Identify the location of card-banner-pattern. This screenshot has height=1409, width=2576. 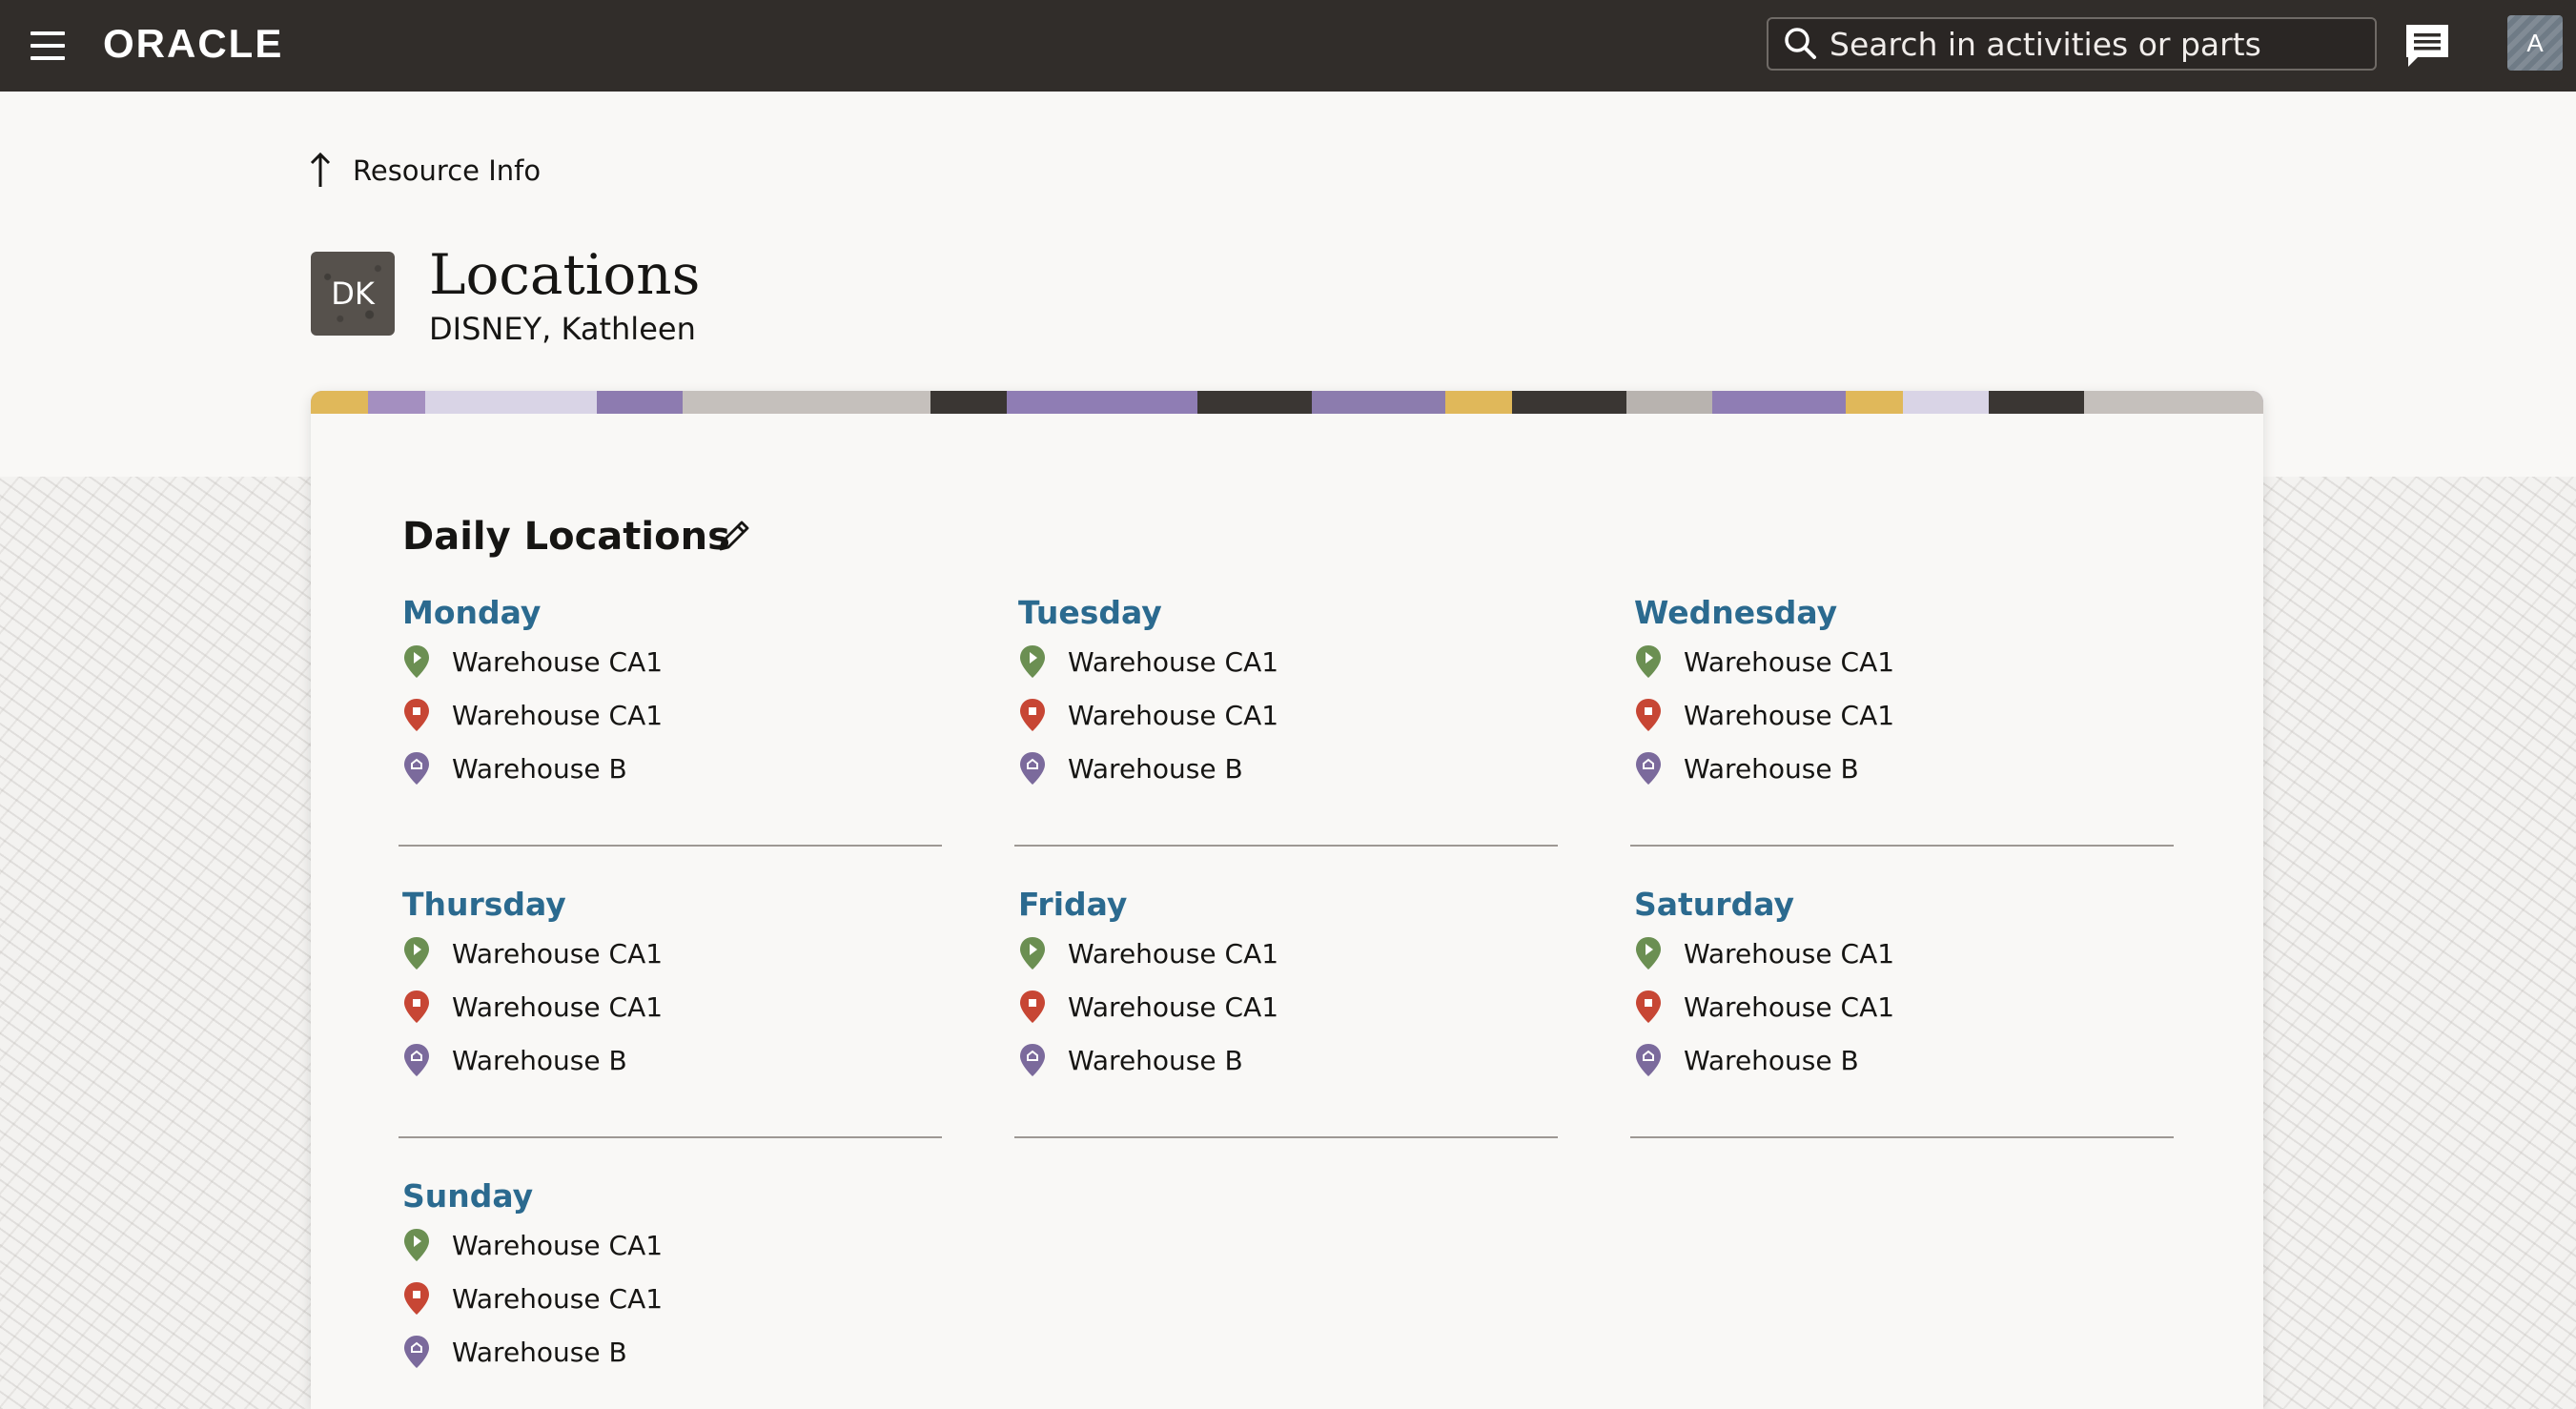
(1287, 402).